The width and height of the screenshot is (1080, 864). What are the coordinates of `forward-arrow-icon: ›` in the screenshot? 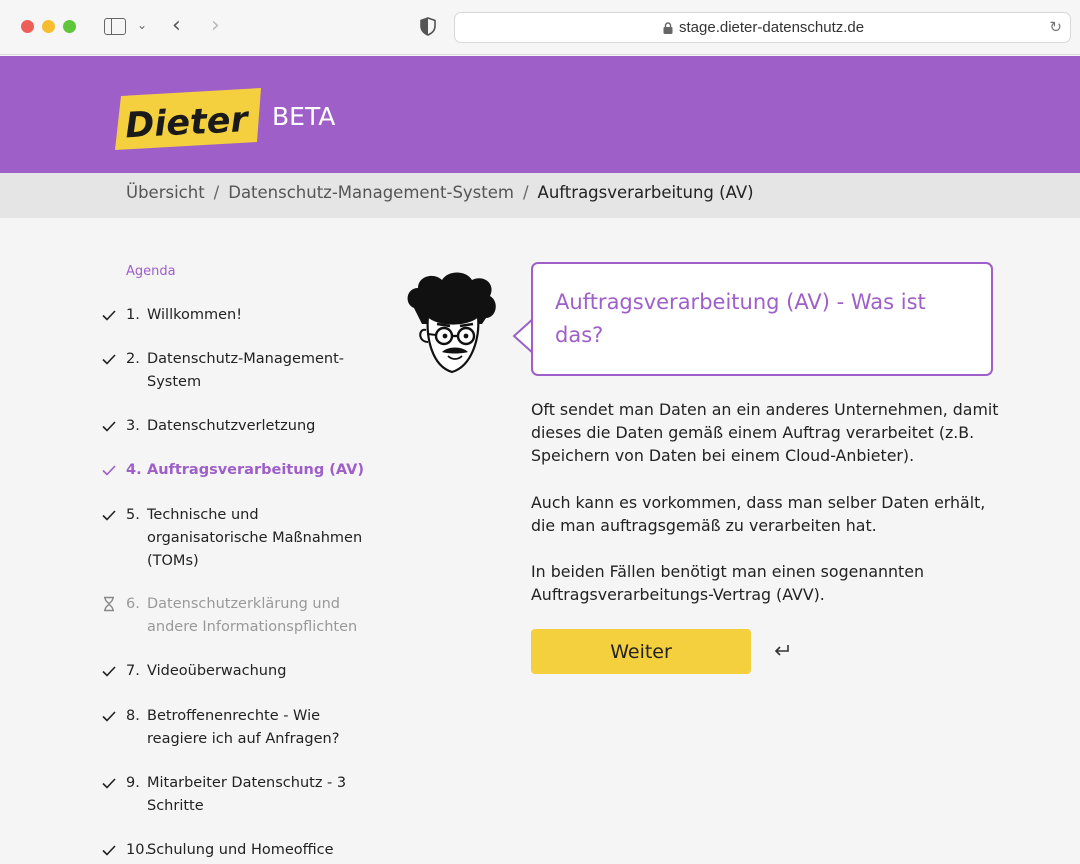 It's located at (215, 25).